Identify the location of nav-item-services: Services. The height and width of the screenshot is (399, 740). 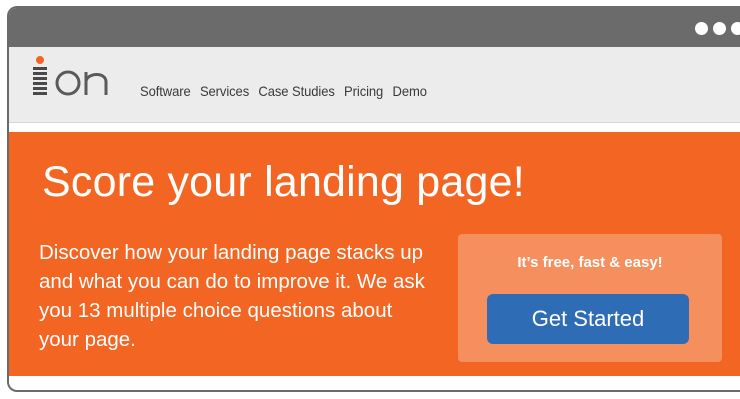
(224, 91).